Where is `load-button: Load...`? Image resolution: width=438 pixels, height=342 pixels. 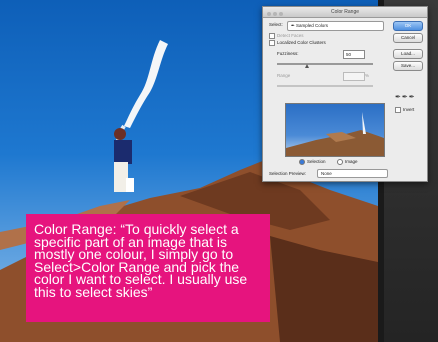 load-button: Load... is located at coordinates (408, 54).